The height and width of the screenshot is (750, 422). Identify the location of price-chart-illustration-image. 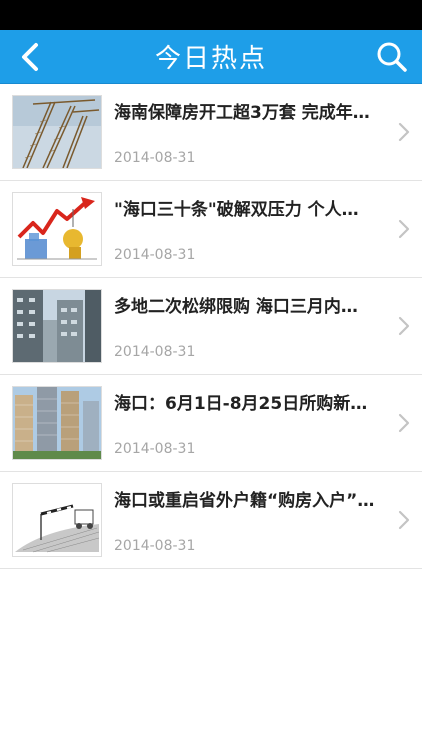
(57, 229).